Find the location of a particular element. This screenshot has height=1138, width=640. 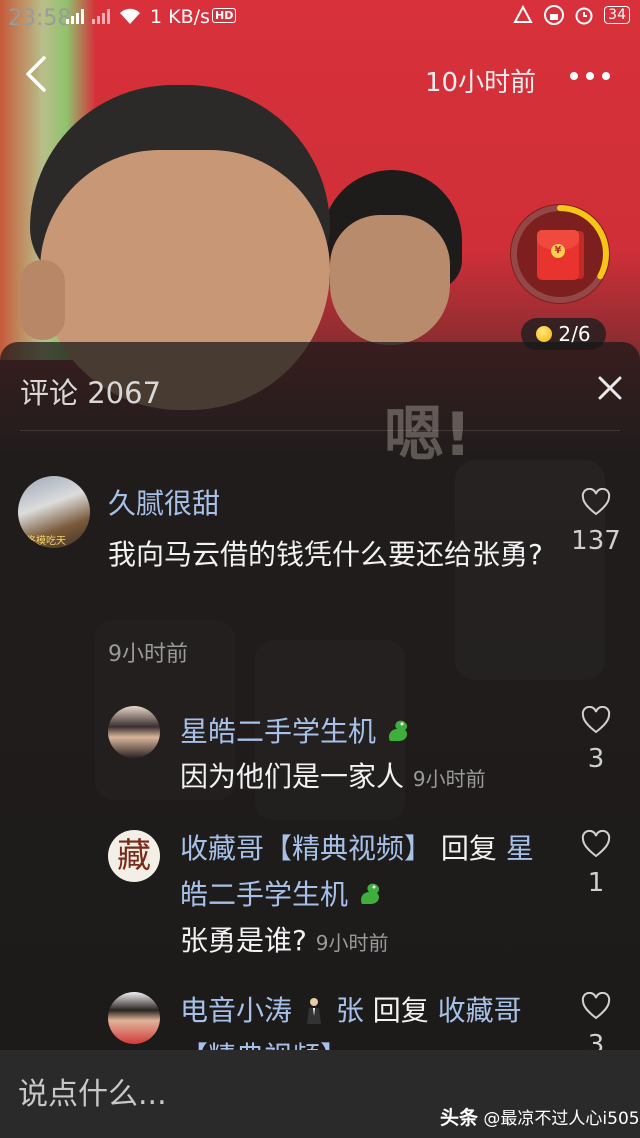

nfc-icon is located at coordinates (523, 14).